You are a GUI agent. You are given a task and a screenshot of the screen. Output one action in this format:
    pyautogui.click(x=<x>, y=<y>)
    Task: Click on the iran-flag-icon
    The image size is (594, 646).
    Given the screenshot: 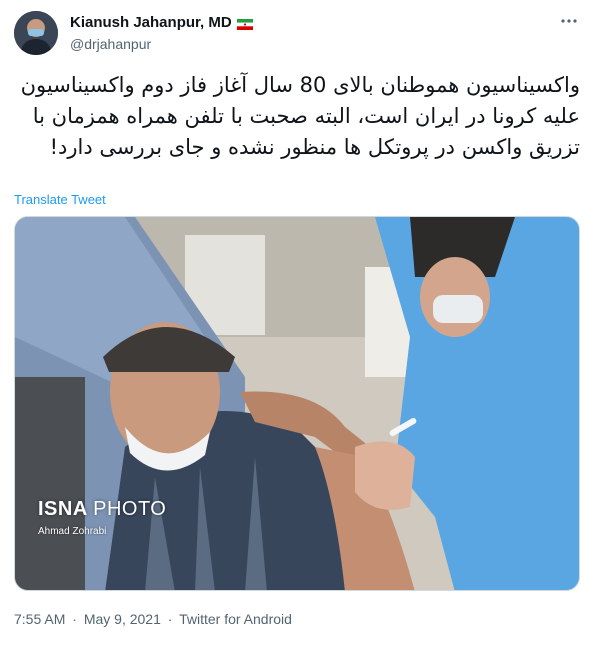 What is the action you would take?
    pyautogui.click(x=244, y=23)
    